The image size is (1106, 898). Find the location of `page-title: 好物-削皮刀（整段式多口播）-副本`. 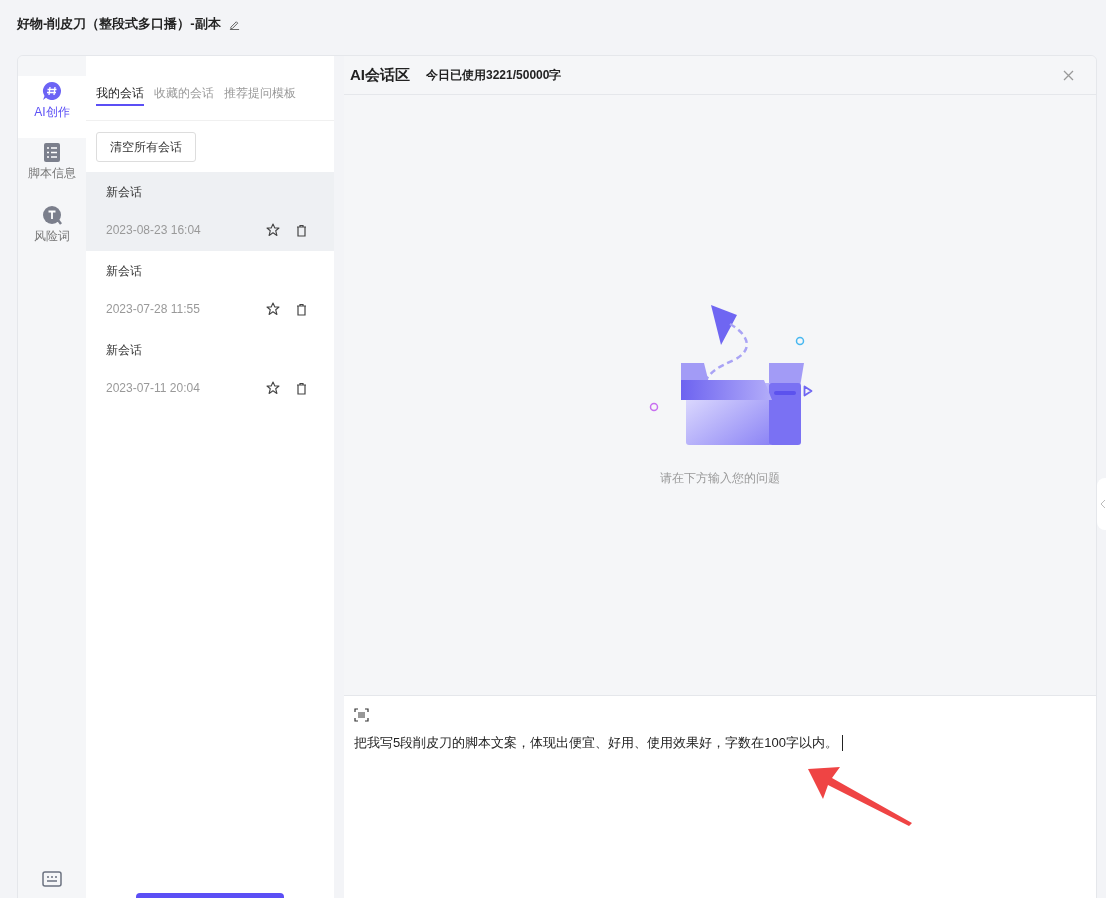

page-title: 好物-削皮刀（整段式多口播）-副本 is located at coordinates (119, 24).